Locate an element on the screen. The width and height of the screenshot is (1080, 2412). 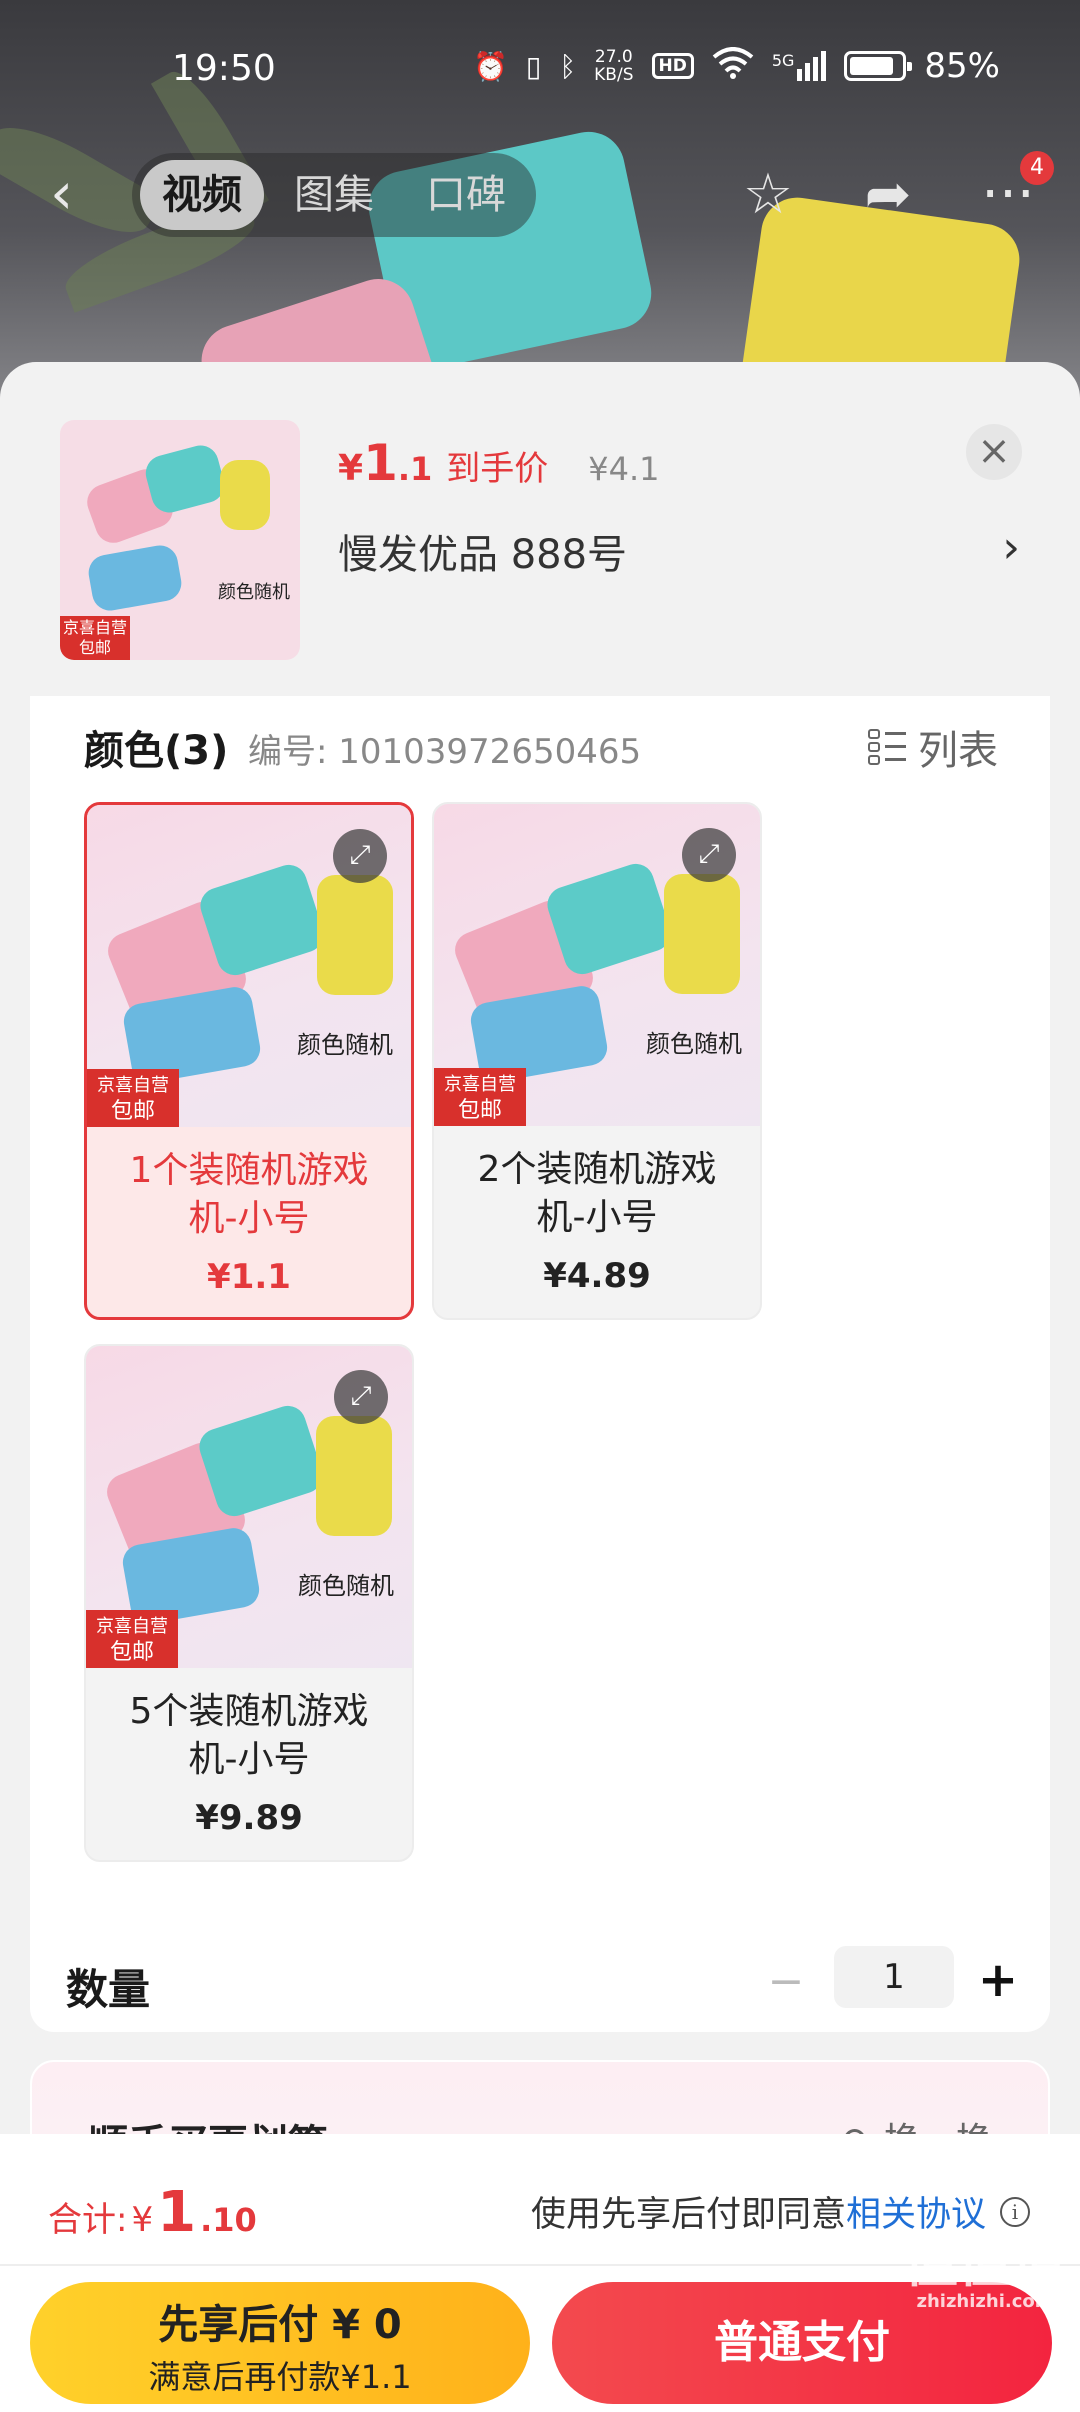
tab-gallery: 图集 is located at coordinates (334, 195).